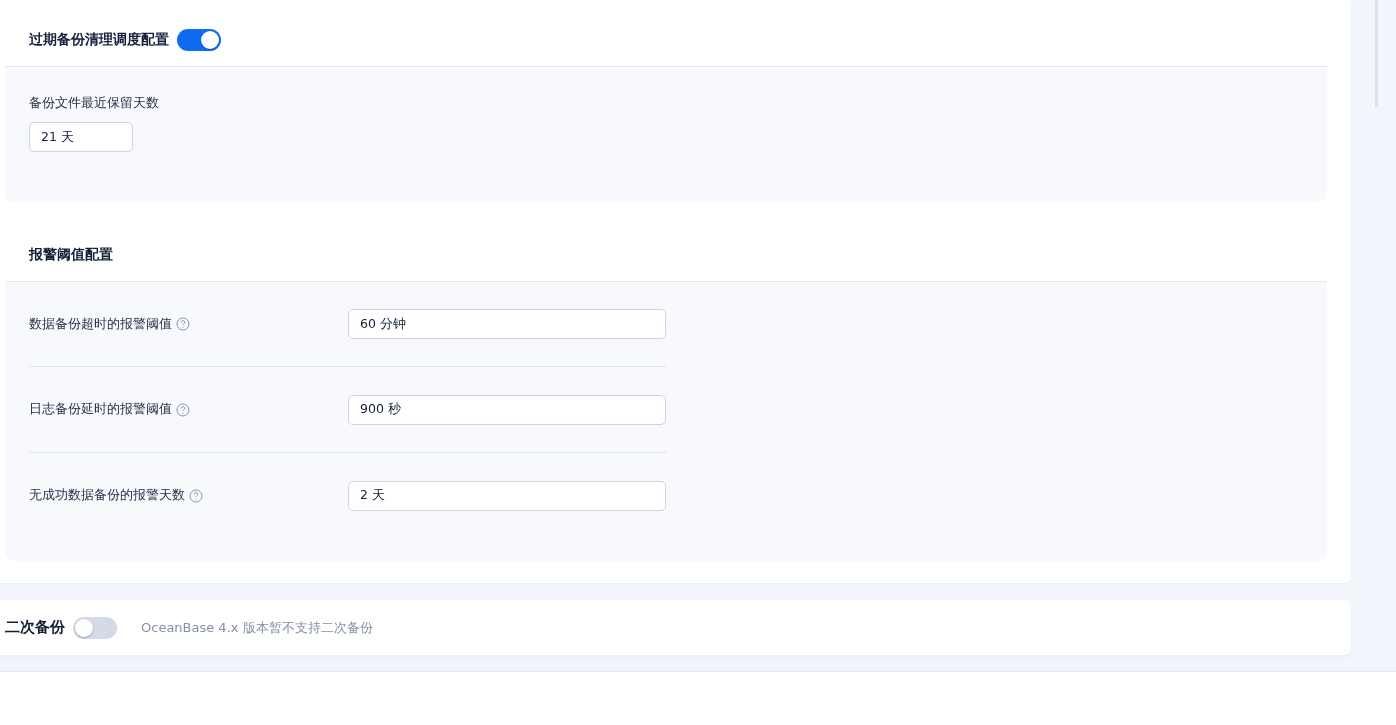 The image size is (1396, 725). What do you see at coordinates (81, 137) in the screenshot?
I see `input-field: 21 天` at bounding box center [81, 137].